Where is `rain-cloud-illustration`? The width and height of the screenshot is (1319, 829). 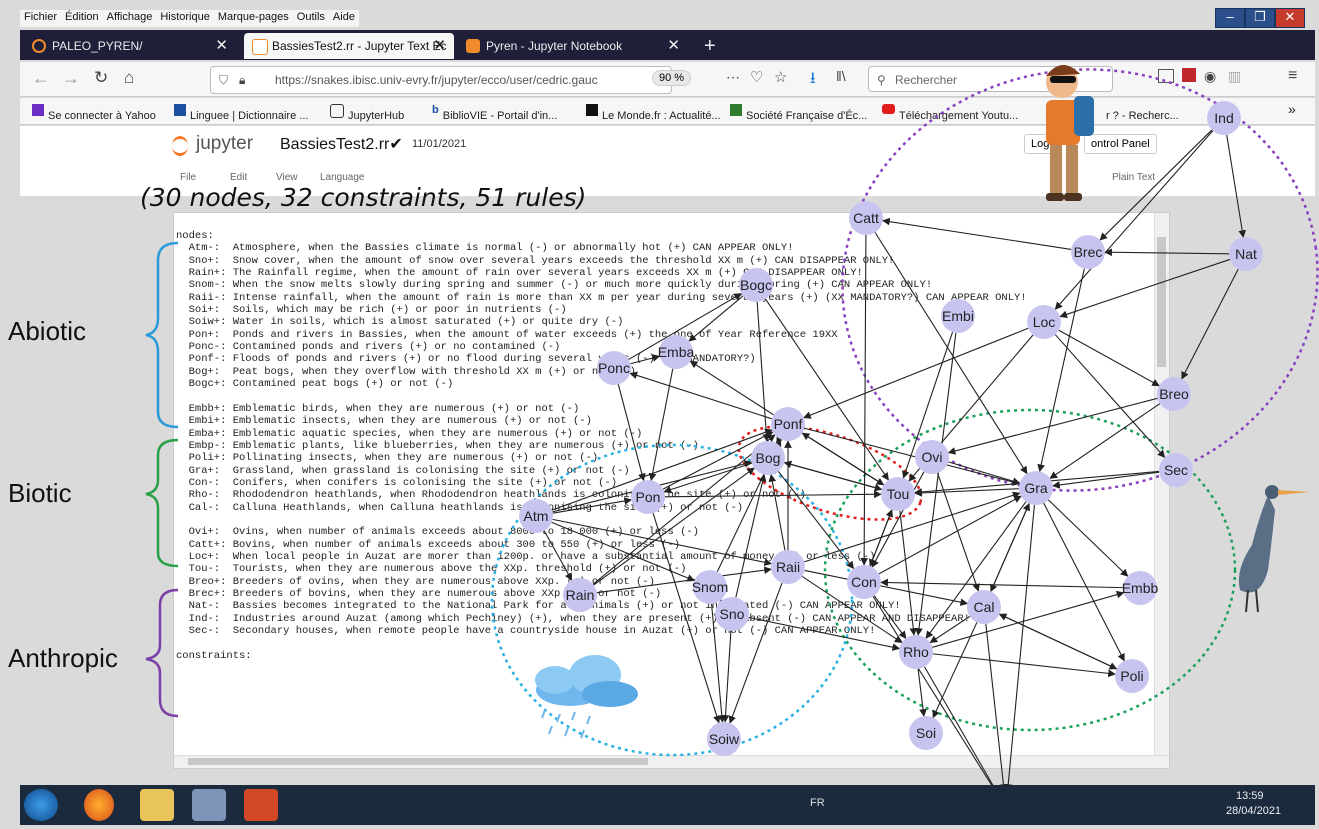
rain-cloud-illustration is located at coordinates (586, 697).